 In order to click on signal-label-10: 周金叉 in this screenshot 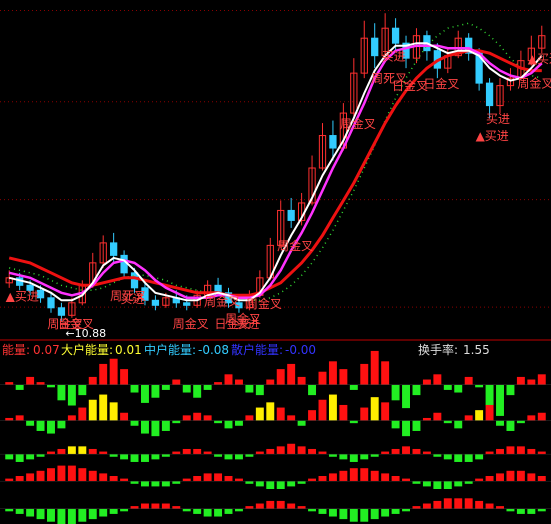, I will do `click(264, 303)`.